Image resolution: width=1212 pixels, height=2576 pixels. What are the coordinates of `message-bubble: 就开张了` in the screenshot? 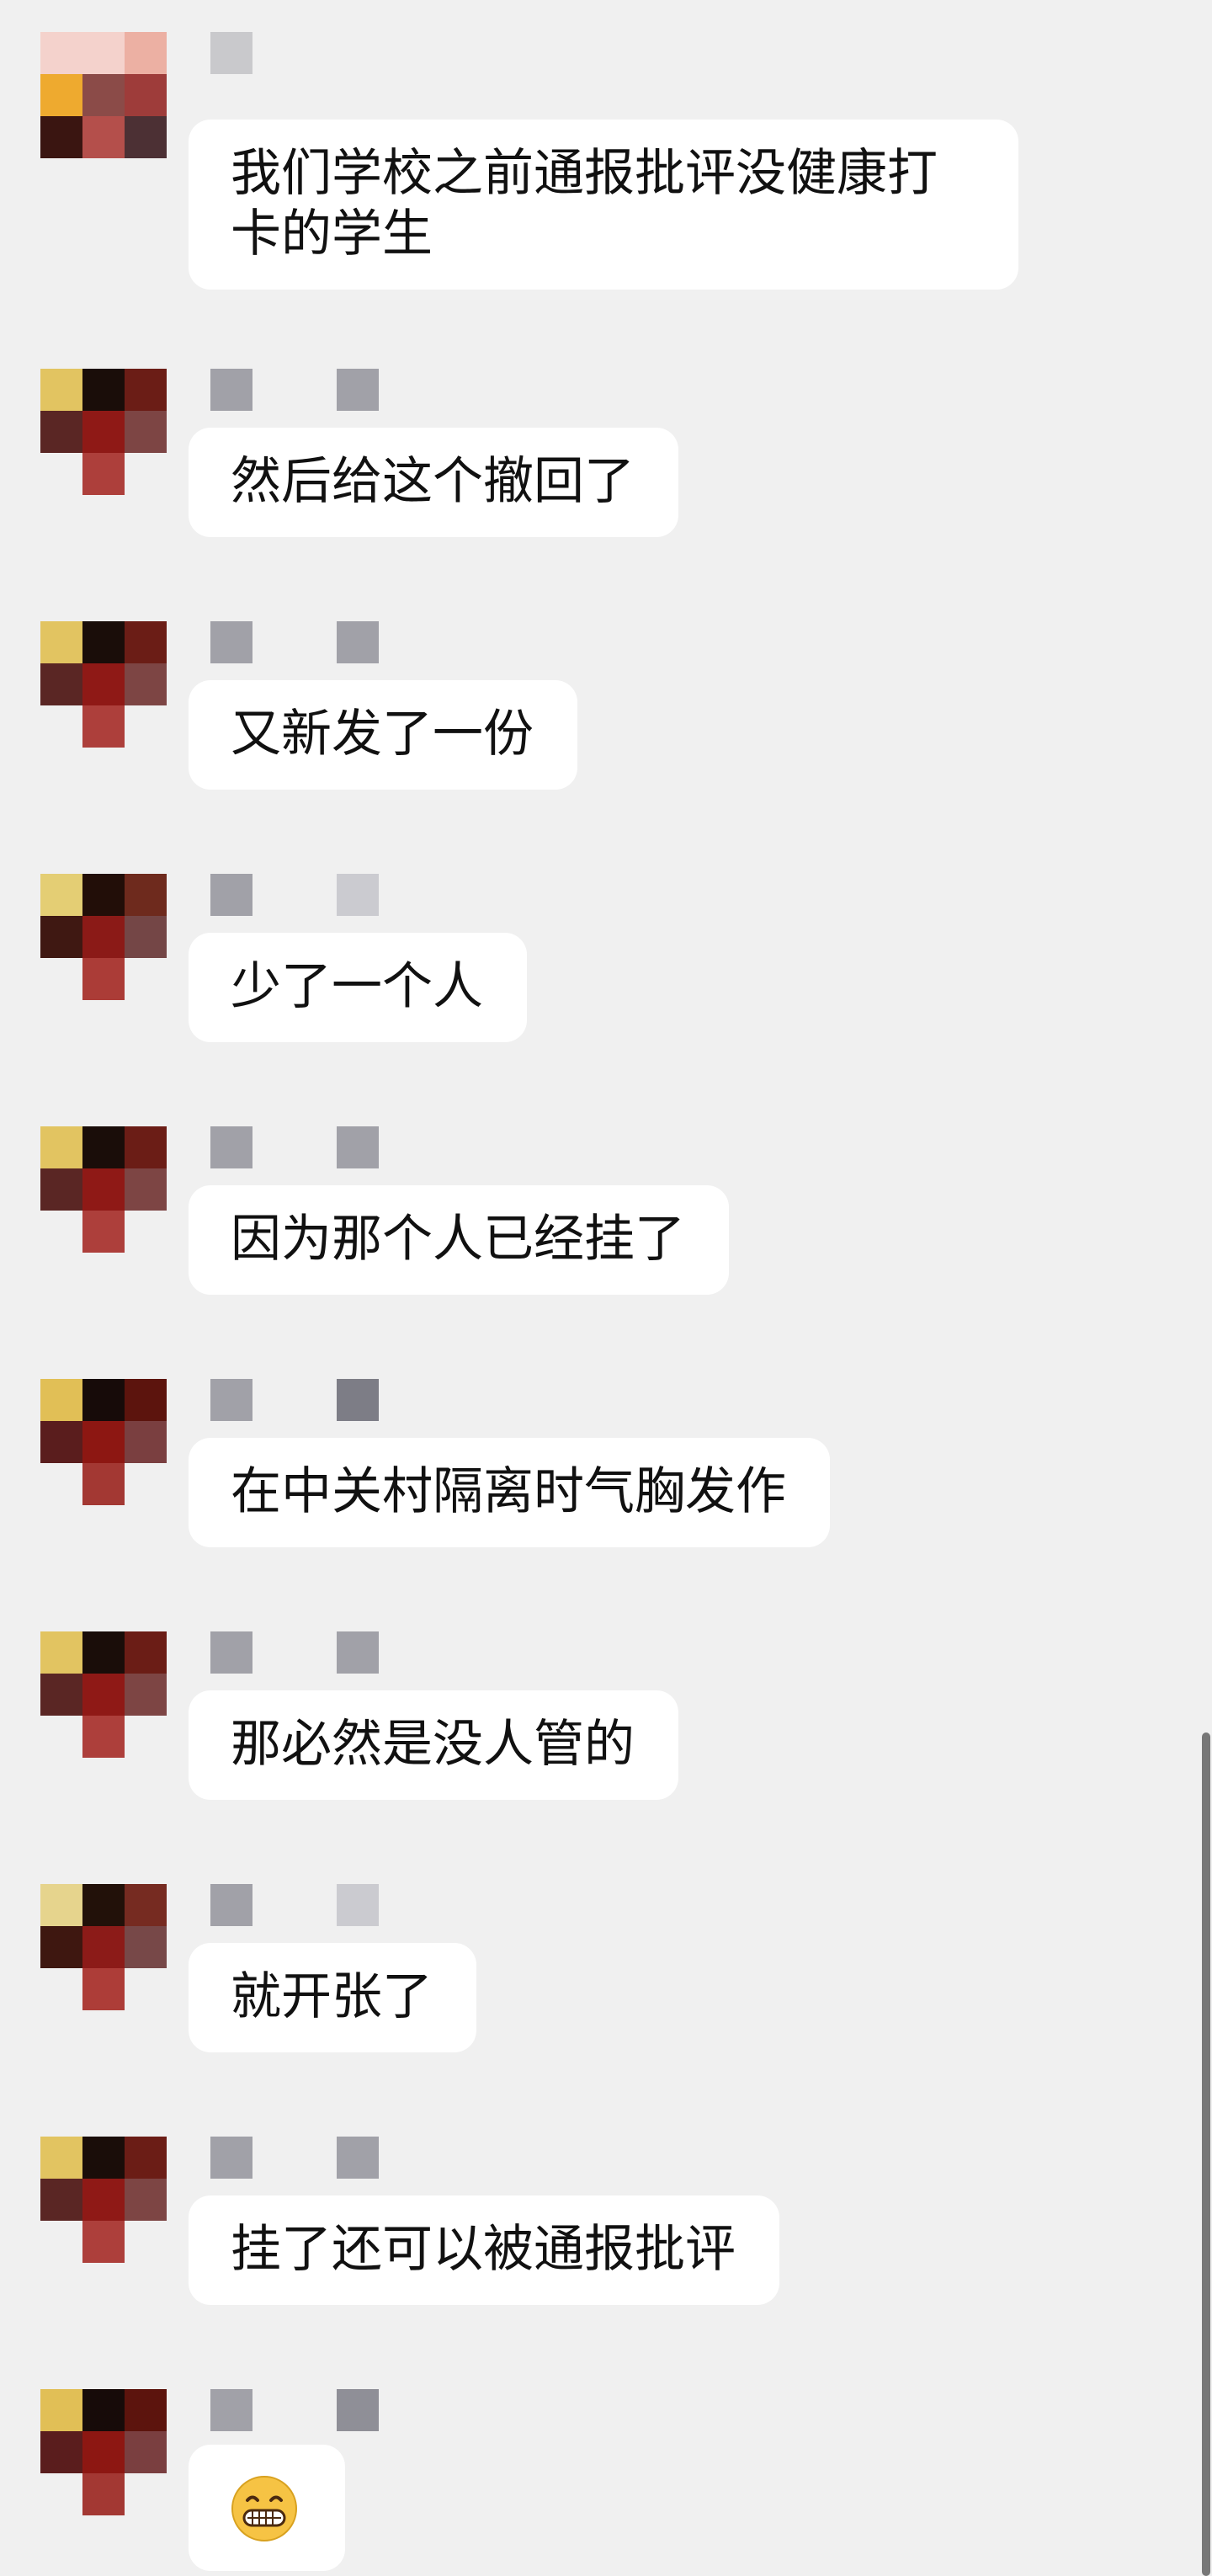 It's located at (332, 1998).